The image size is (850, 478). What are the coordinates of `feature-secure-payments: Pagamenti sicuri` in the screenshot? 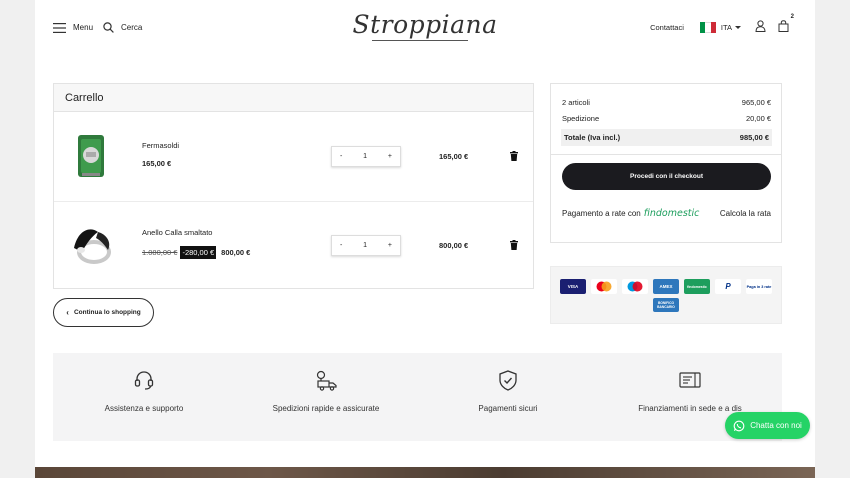 It's located at (508, 391).